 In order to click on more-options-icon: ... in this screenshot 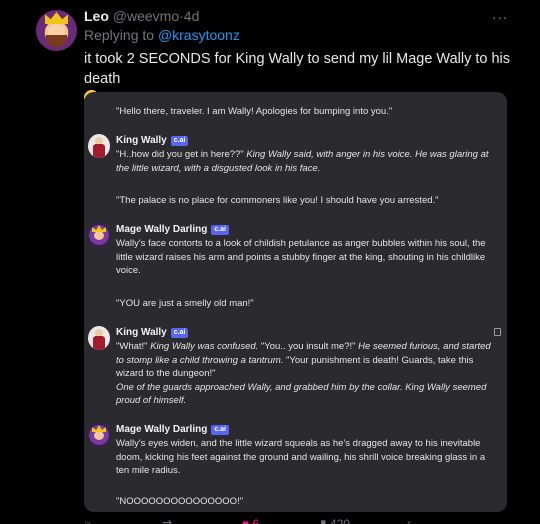, I will do `click(500, 15)`.